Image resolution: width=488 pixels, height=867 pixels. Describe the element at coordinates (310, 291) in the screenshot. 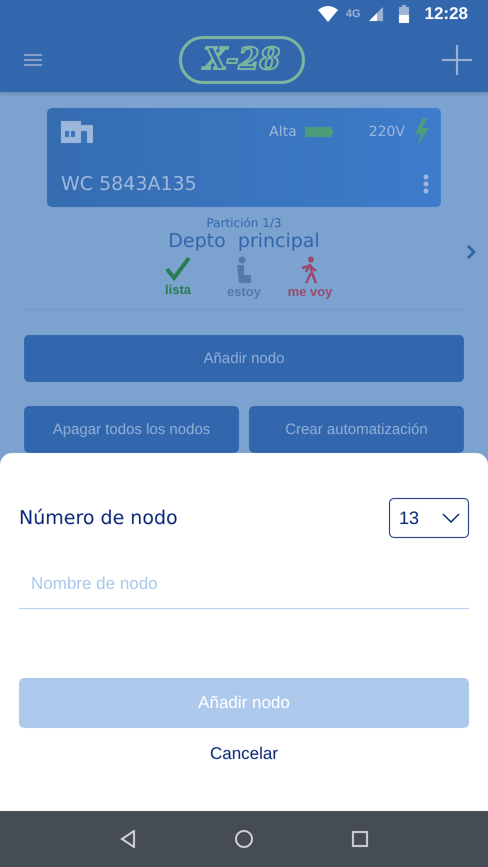

I see `mode-label: me voy` at that location.